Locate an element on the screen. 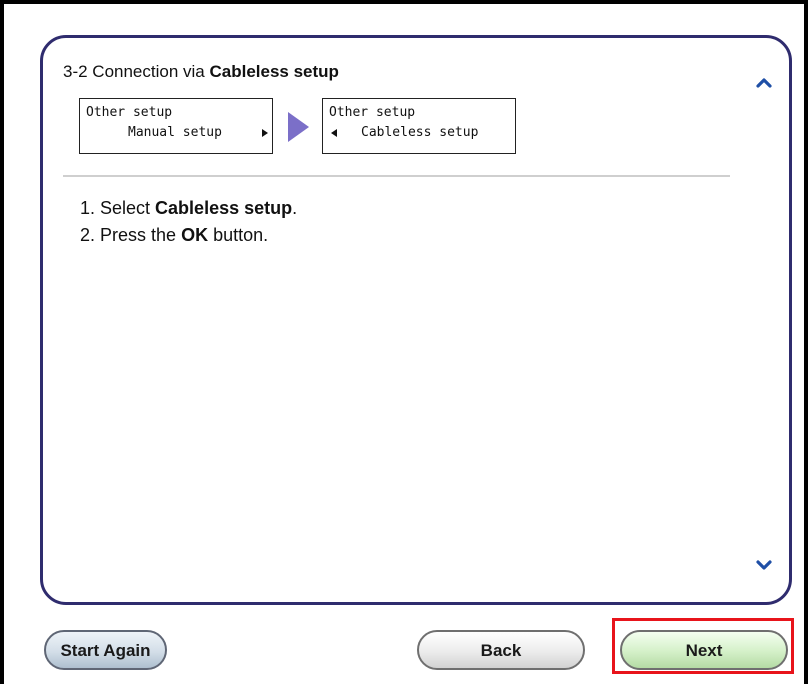 The height and width of the screenshot is (684, 808). chevron-up-icon is located at coordinates (764, 83).